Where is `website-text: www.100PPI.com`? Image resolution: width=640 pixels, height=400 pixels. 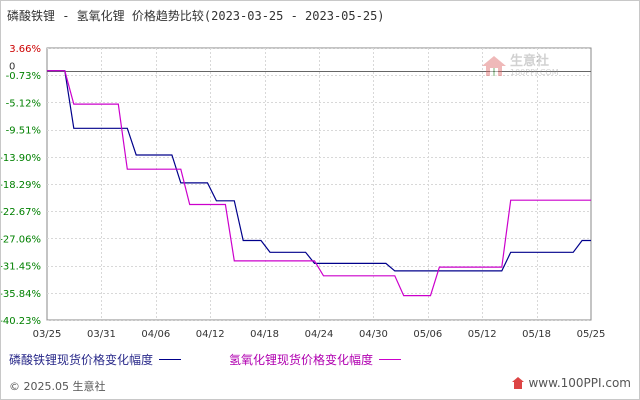
website-text: www.100PPI.com is located at coordinates (579, 383).